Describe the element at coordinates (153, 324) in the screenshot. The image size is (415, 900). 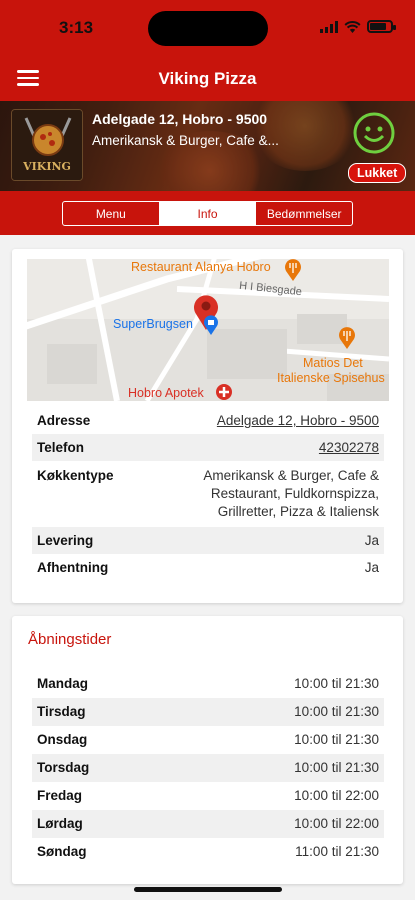
I see `map-label-superbrugsen: SuperBrugsen` at that location.